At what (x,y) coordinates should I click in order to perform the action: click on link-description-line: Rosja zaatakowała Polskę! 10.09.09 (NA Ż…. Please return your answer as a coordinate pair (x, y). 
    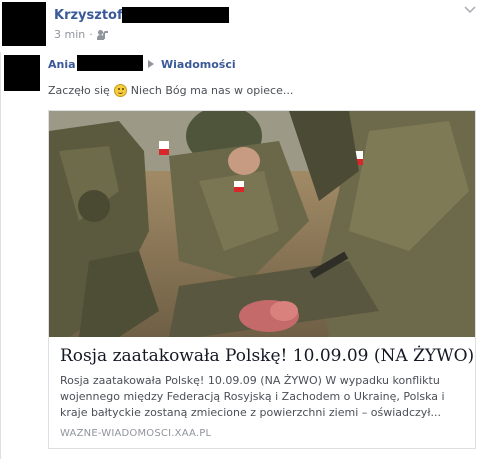
    Looking at the image, I should click on (250, 380).